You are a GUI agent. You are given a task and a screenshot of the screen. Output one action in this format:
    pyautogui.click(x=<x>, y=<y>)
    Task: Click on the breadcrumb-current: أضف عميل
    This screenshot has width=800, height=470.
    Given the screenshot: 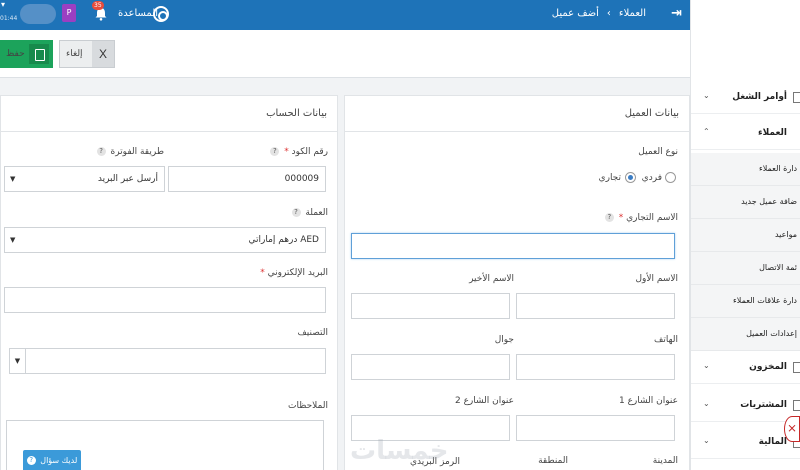 What is the action you would take?
    pyautogui.click(x=575, y=13)
    